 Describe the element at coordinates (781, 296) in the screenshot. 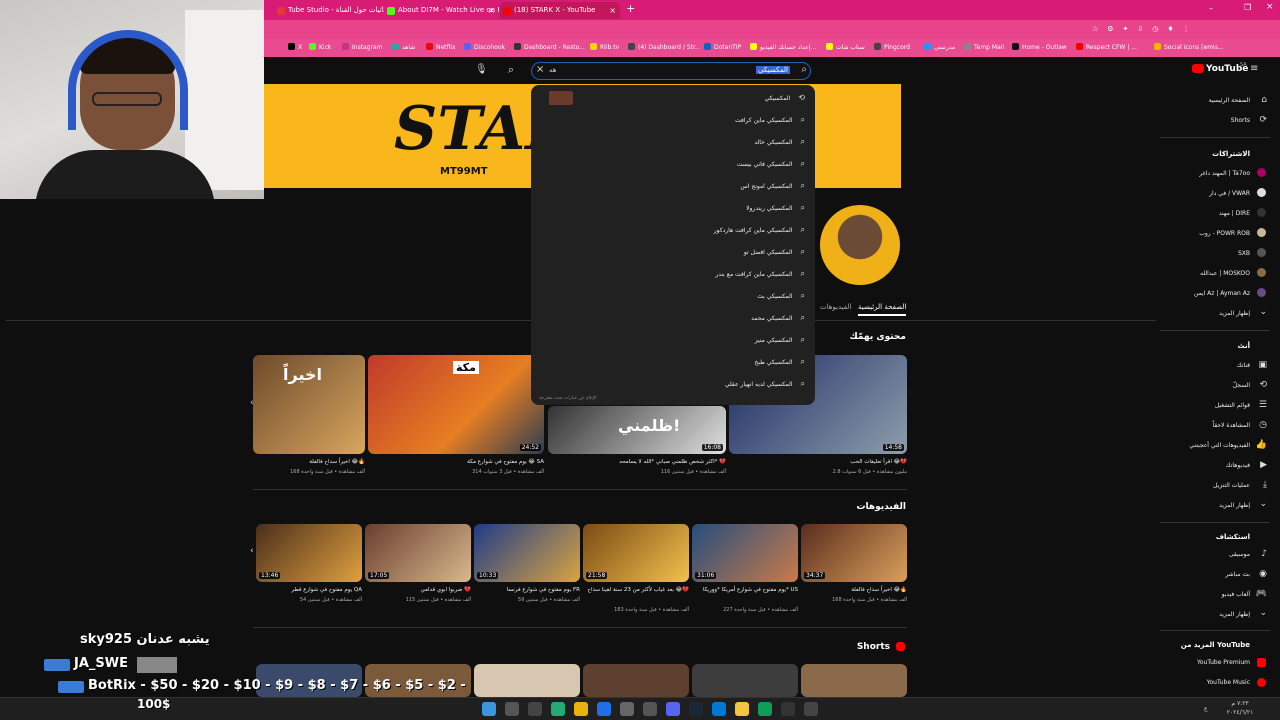

I see `suggestion-item: المكسيكي بث ⌕` at that location.